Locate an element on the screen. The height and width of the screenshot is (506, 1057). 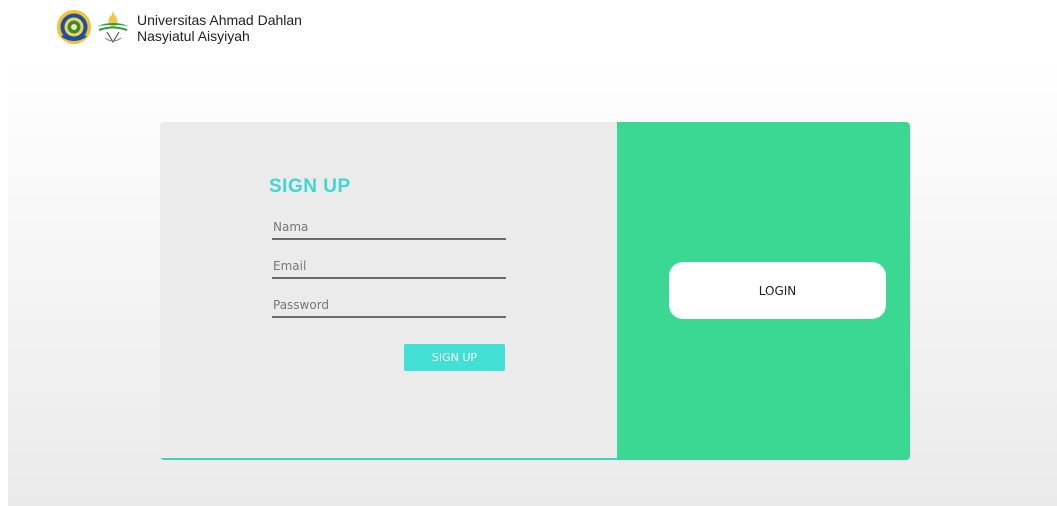
nasyiatul-aisyiyah-emblem-icon is located at coordinates (113, 27).